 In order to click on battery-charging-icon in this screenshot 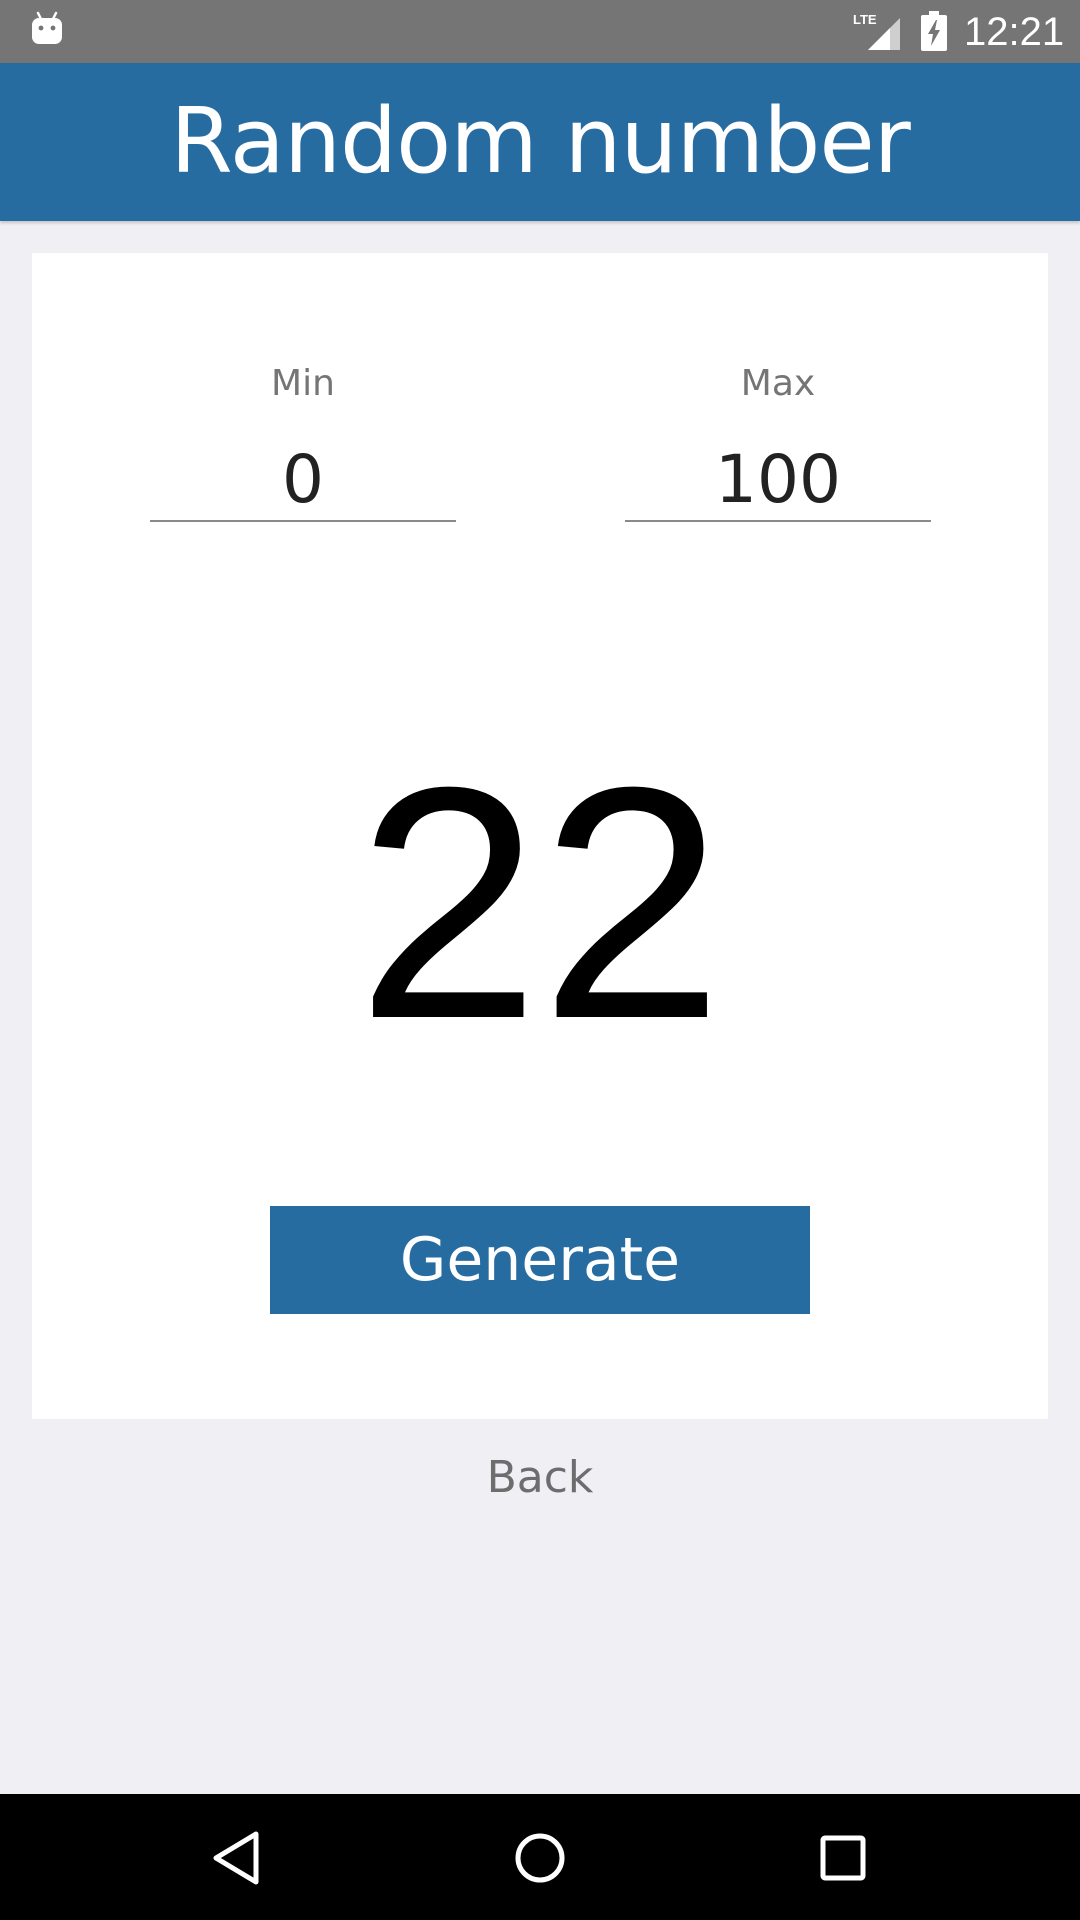, I will do `click(934, 31)`.